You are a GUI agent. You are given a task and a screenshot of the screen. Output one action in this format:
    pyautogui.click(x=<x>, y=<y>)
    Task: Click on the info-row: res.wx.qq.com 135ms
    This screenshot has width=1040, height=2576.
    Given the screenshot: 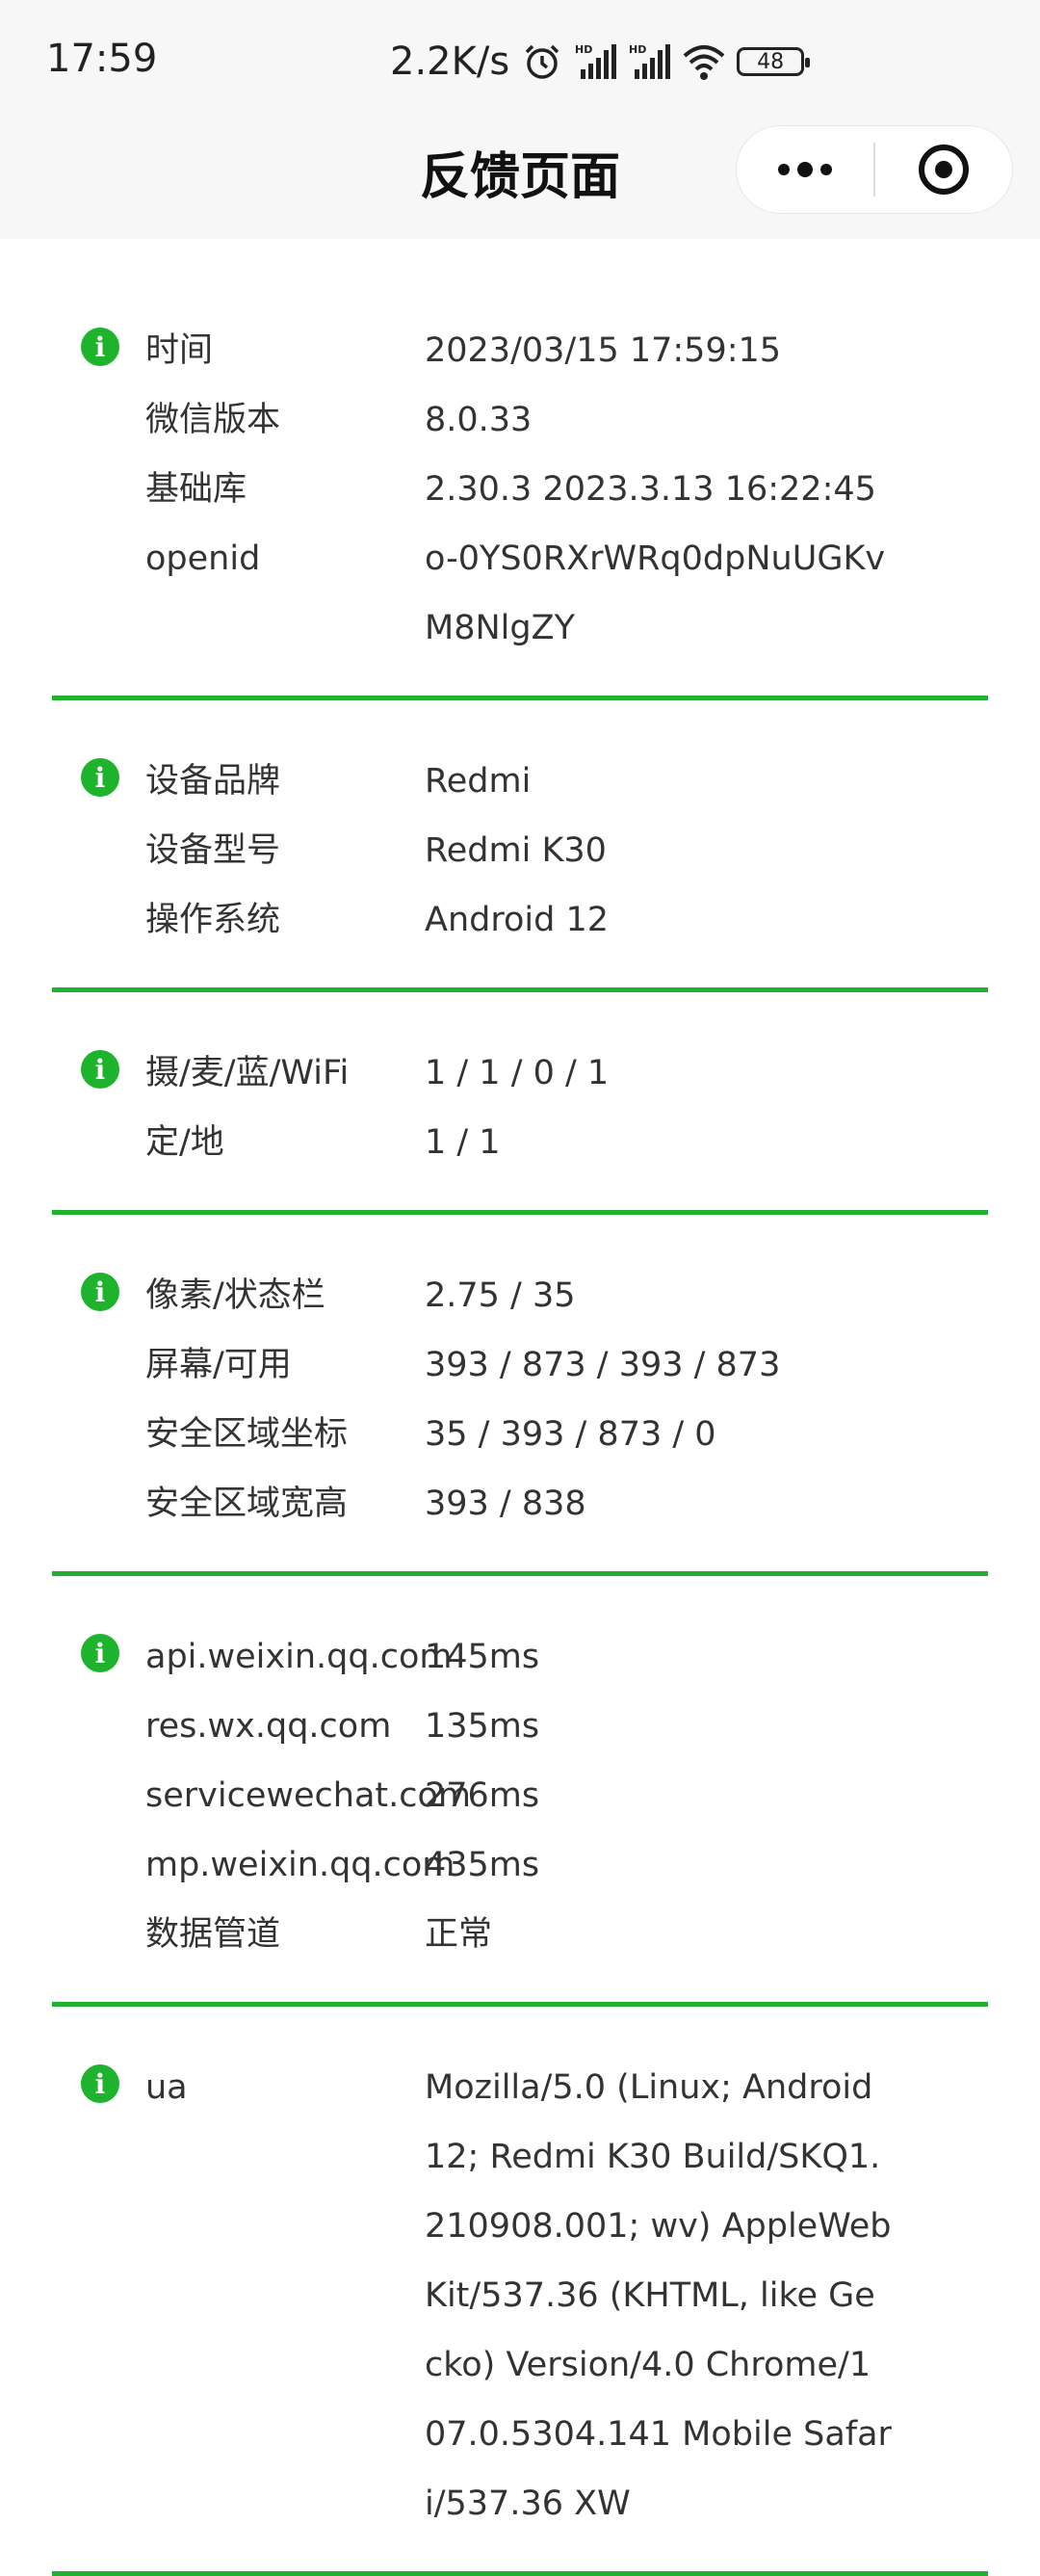 What is the action you would take?
    pyautogui.click(x=520, y=1727)
    